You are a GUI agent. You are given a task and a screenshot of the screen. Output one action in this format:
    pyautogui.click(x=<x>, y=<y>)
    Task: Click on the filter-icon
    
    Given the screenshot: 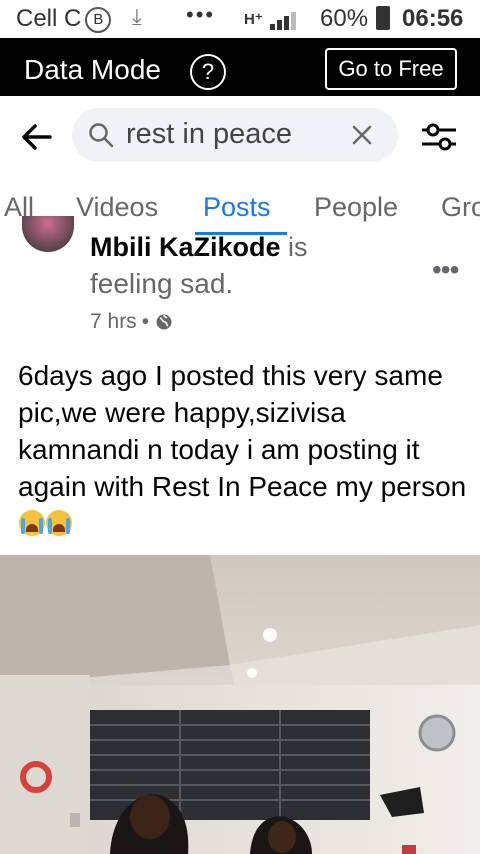 What is the action you would take?
    pyautogui.click(x=439, y=137)
    